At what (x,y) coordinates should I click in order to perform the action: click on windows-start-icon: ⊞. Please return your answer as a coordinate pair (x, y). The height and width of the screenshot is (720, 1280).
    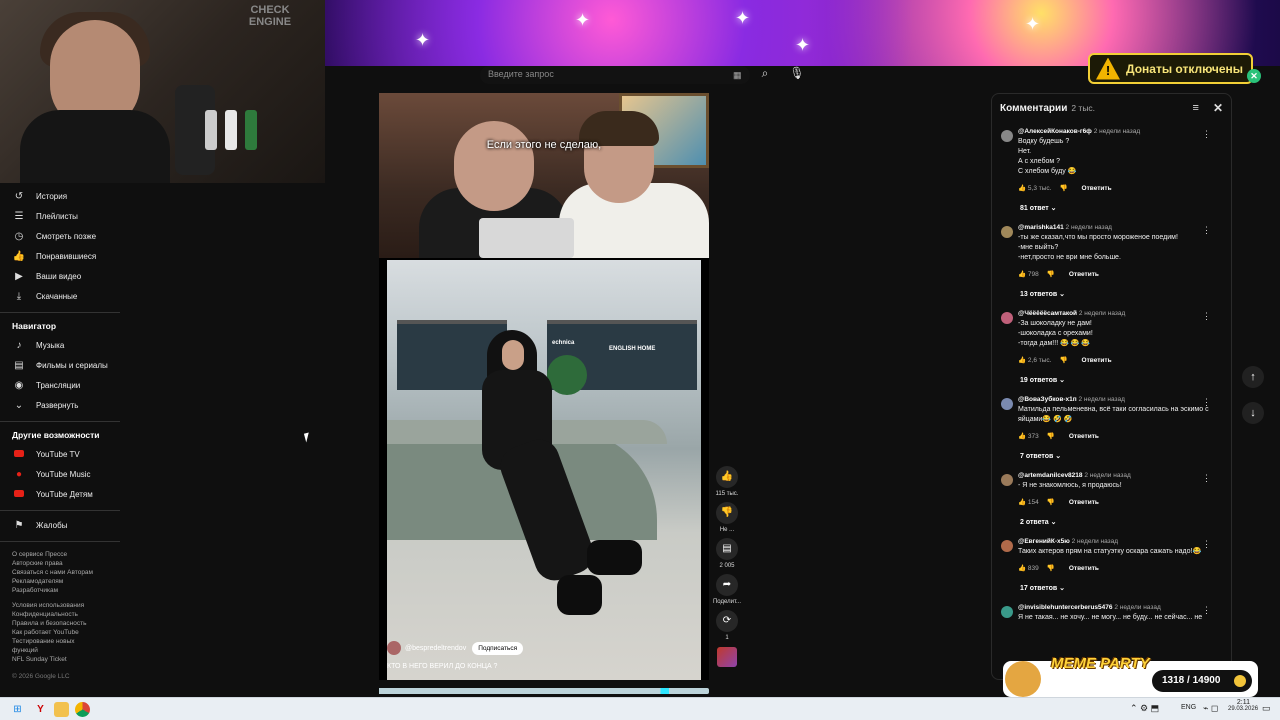
    Looking at the image, I should click on (17, 709).